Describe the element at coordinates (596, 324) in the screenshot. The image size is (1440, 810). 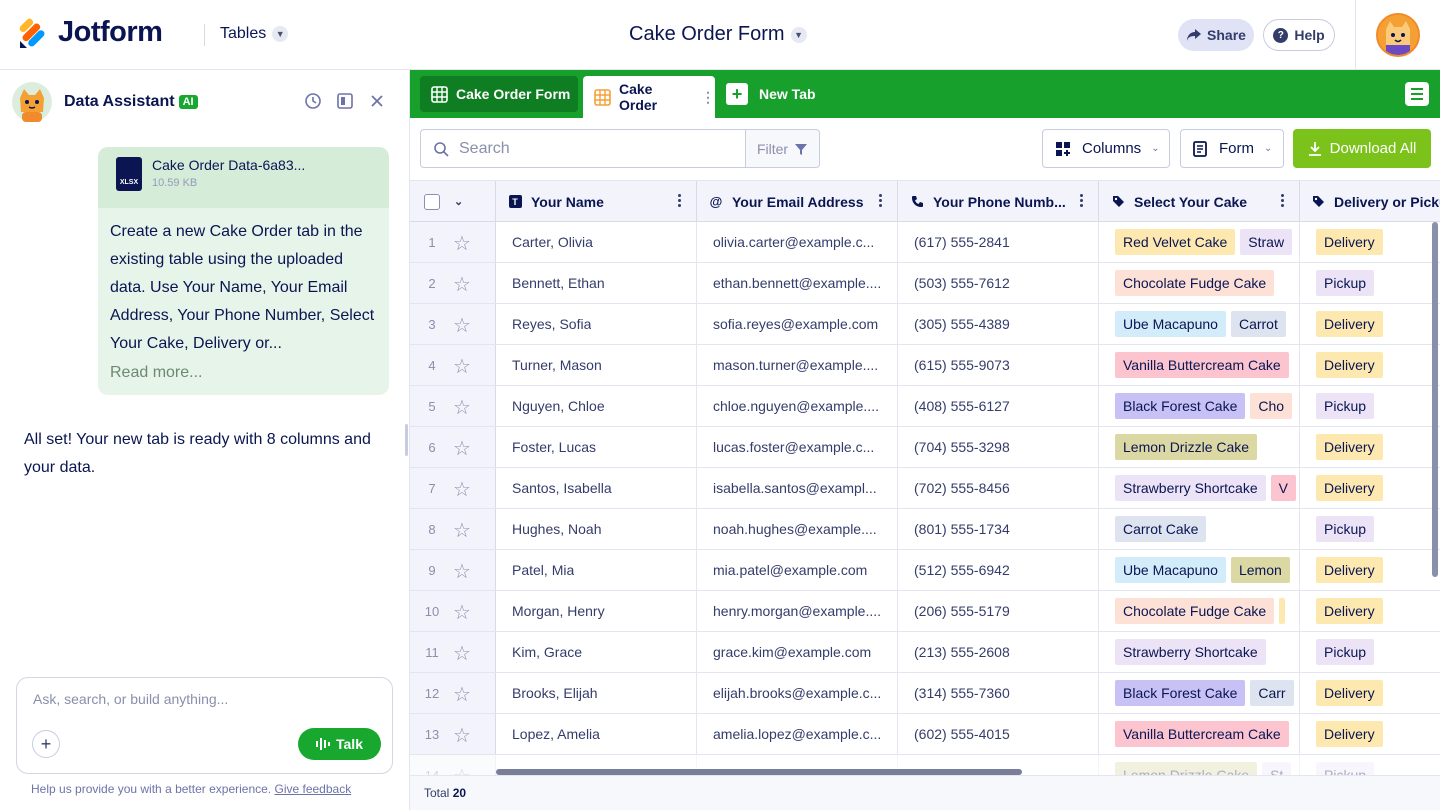
I see `cell-name: Reyes, Sofia` at that location.